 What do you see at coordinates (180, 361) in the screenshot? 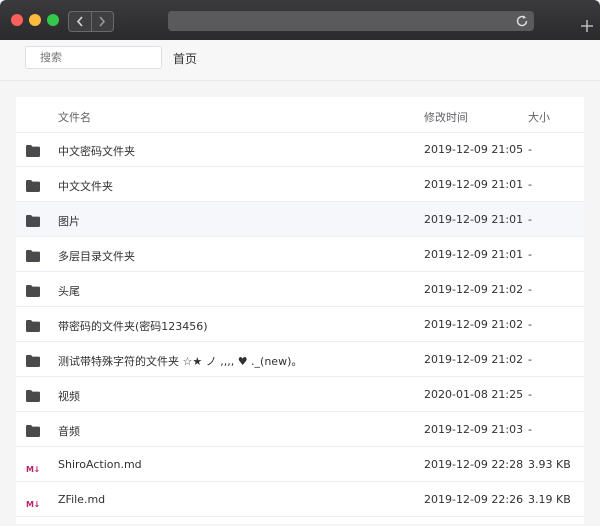
I see `file-name: 测试带特殊字符的文件夹 ☆★ ノ ,,,, ♥ ._(new)。` at bounding box center [180, 361].